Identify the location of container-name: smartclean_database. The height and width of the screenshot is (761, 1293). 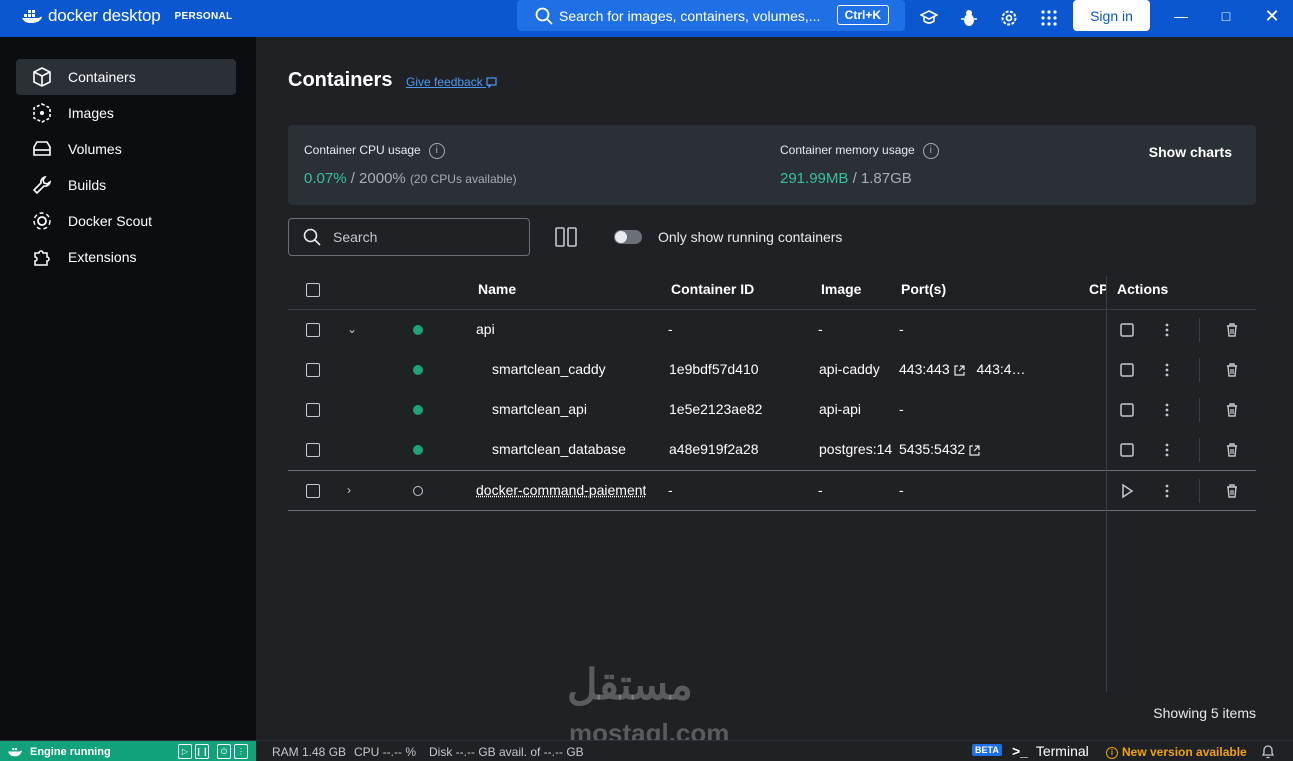
(559, 449).